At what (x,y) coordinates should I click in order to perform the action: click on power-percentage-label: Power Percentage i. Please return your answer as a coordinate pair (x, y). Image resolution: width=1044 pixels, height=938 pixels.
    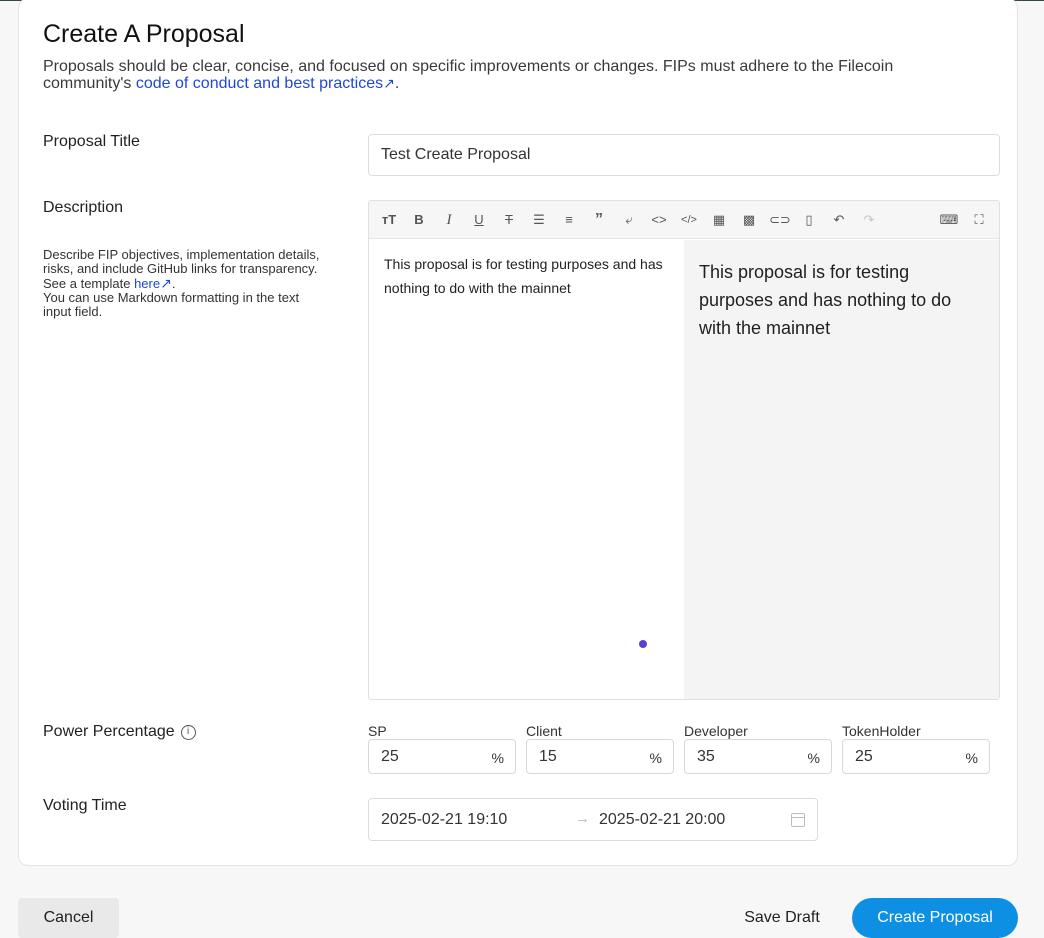
    Looking at the image, I should click on (119, 732).